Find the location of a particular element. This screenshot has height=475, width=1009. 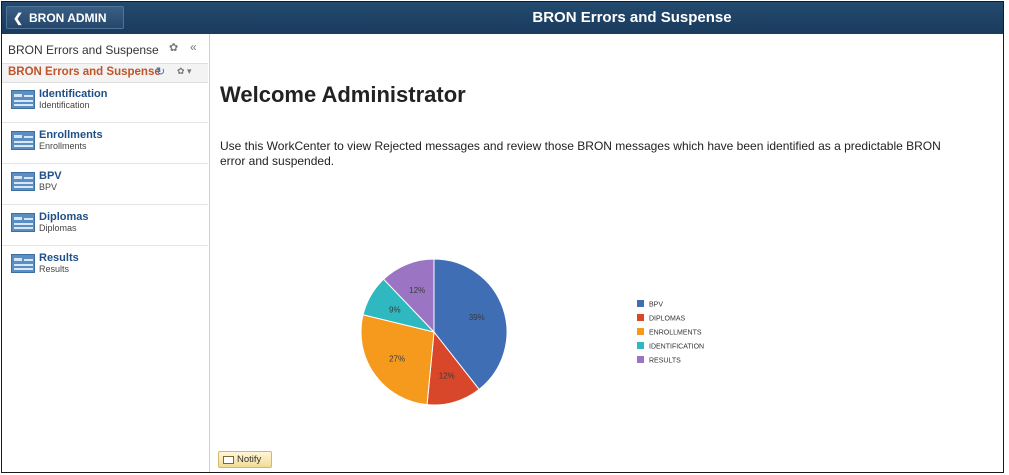

welcome-heading: Welcome Administrator is located at coordinates (343, 94).